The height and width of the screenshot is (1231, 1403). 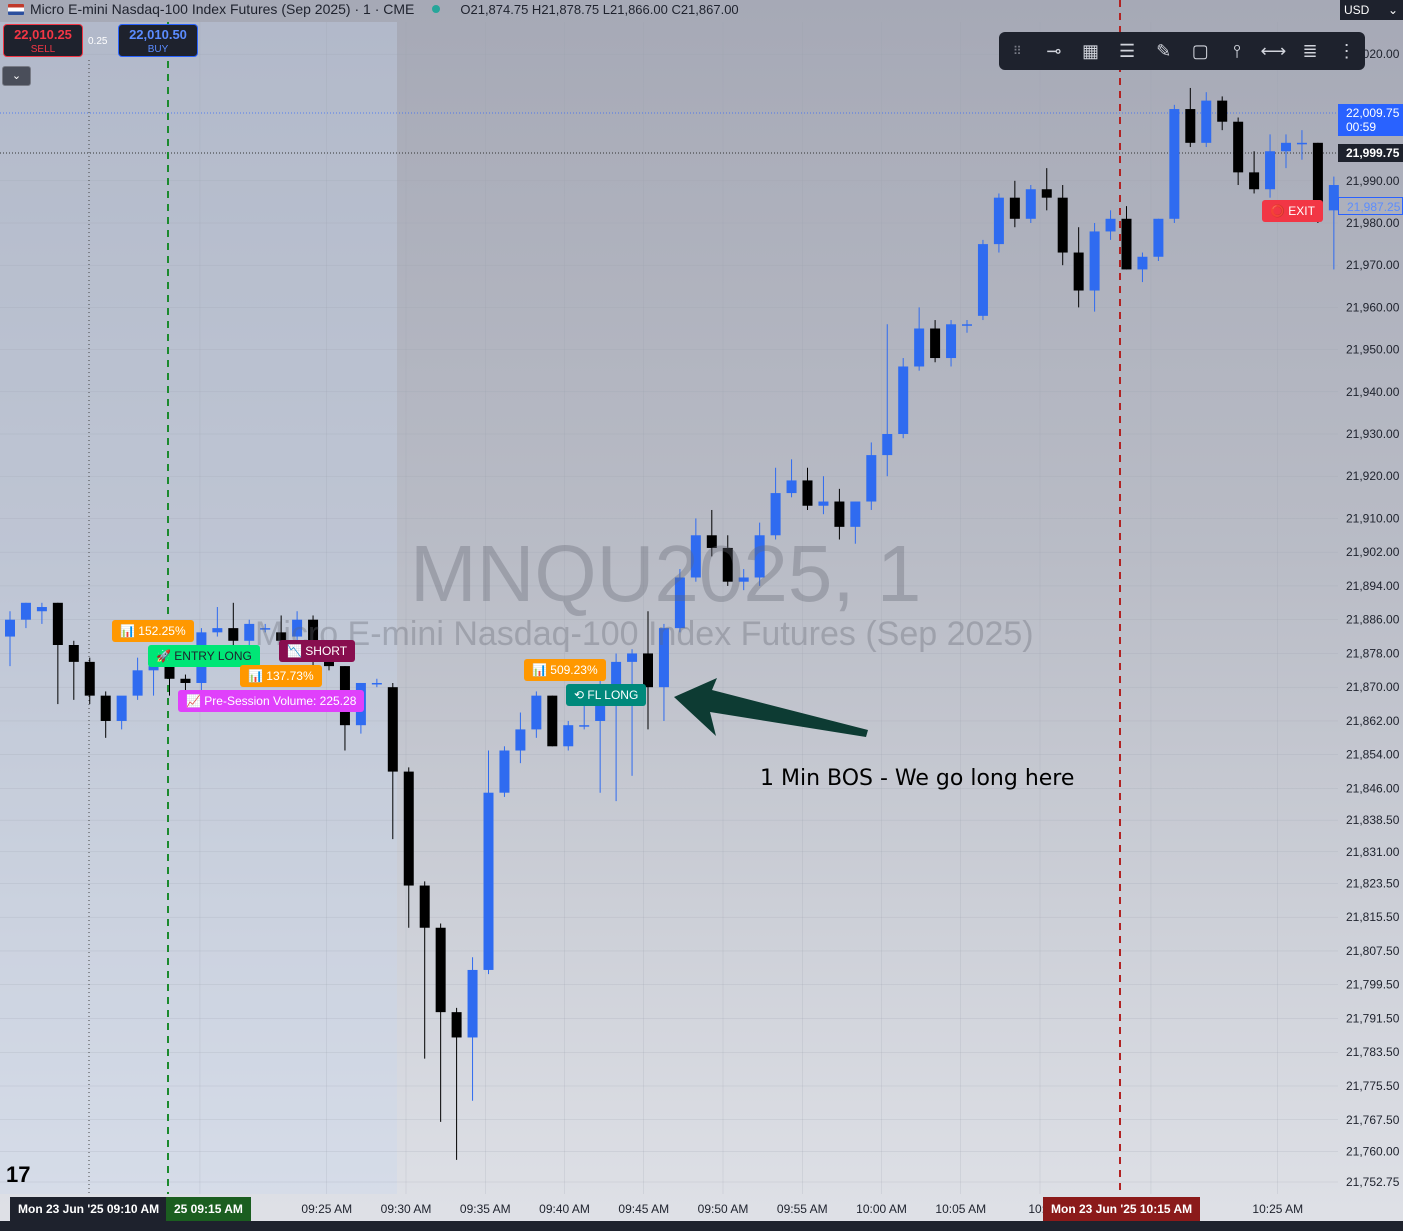 I want to click on tradingview-logo: 17, so click(x=18, y=1174).